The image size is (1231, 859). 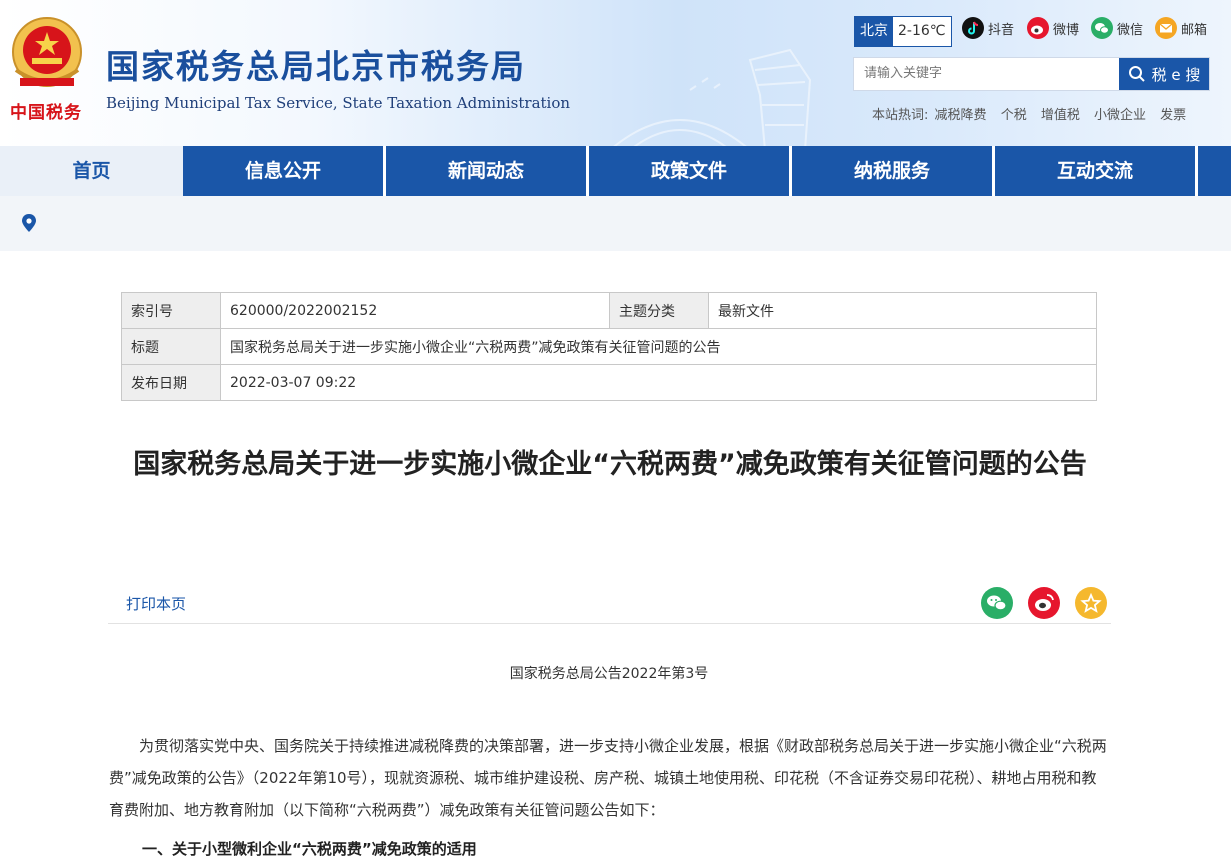 I want to click on weather-widget: 北京 2-16℃, so click(x=903, y=31).